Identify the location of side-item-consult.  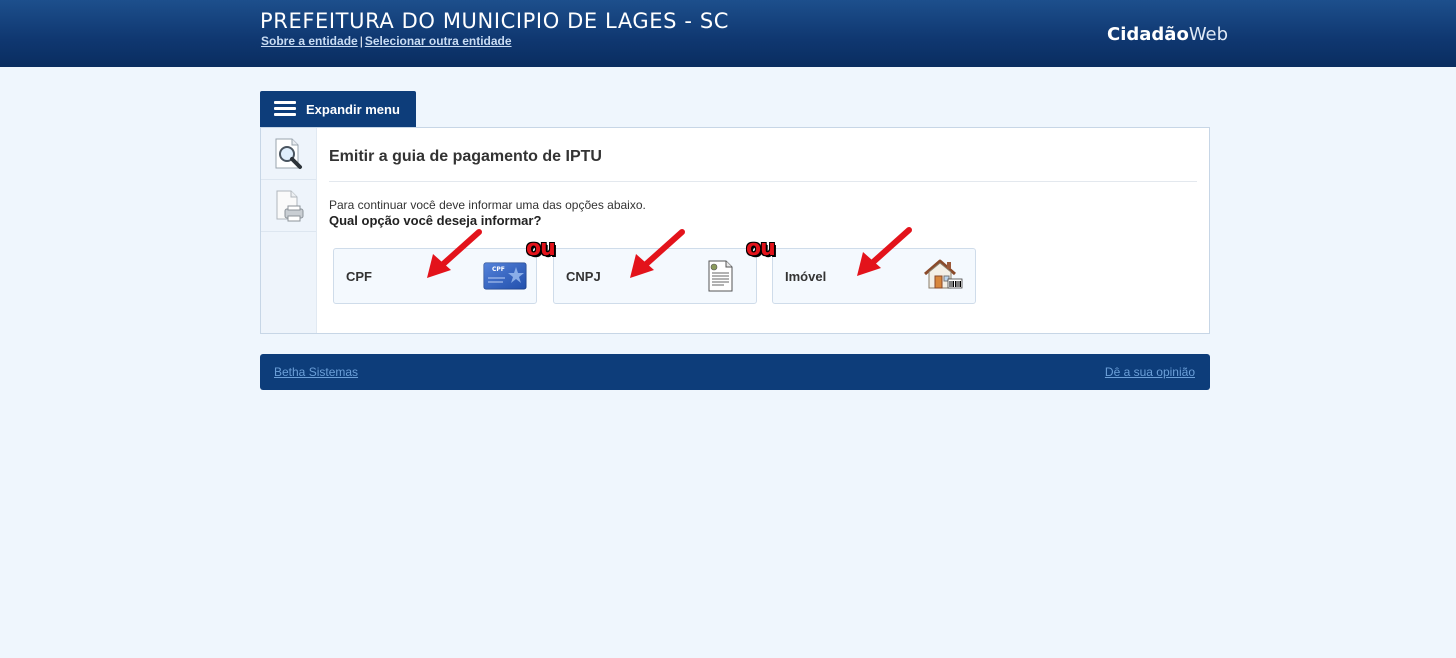
(288, 154).